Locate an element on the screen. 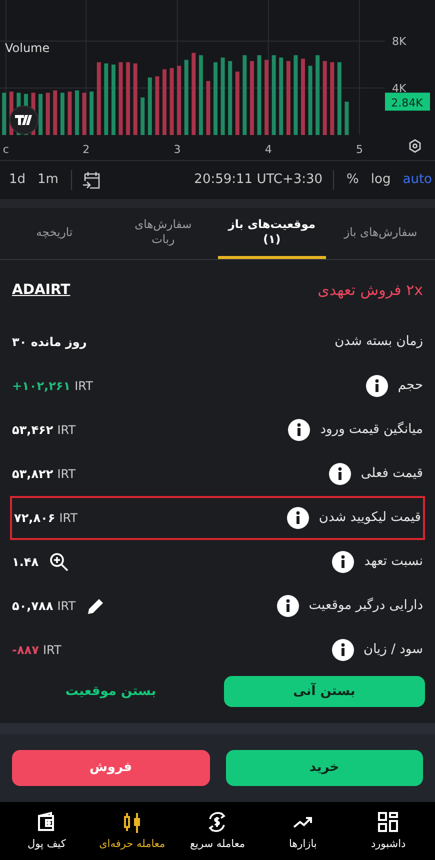 The width and height of the screenshot is (435, 860). zoom-in-icon is located at coordinates (58, 562).